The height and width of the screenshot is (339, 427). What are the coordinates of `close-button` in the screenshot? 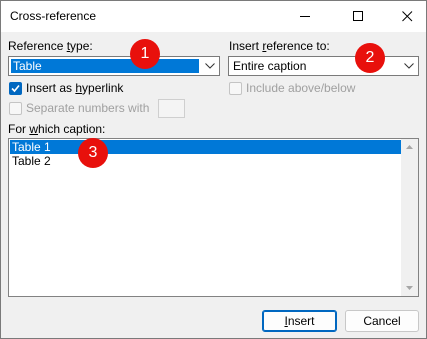 It's located at (407, 16).